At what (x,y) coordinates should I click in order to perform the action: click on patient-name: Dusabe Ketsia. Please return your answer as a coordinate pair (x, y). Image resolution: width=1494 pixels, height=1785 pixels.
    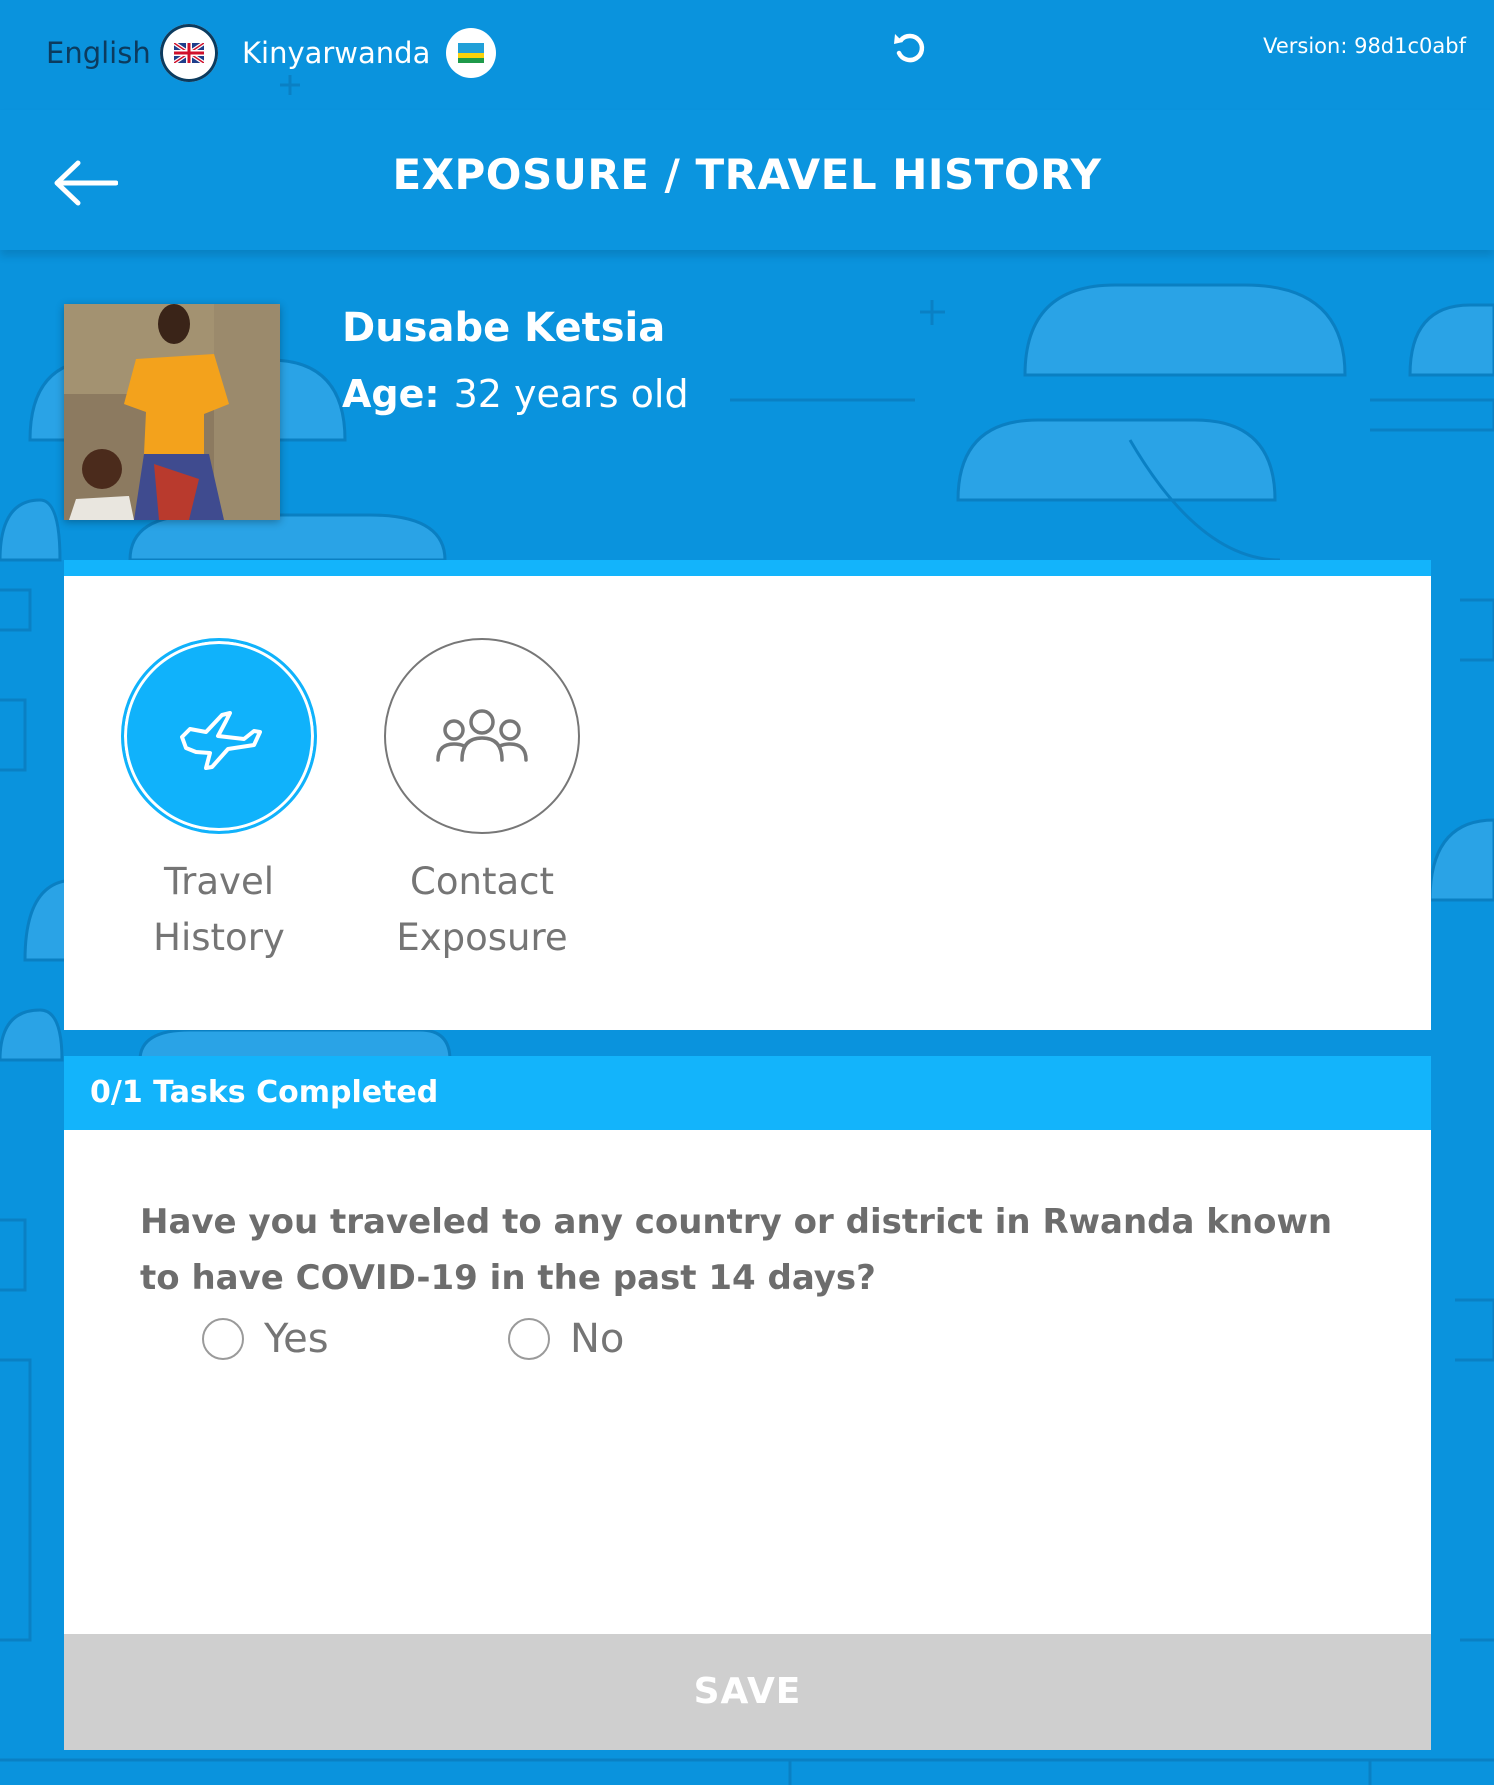
    Looking at the image, I should click on (504, 328).